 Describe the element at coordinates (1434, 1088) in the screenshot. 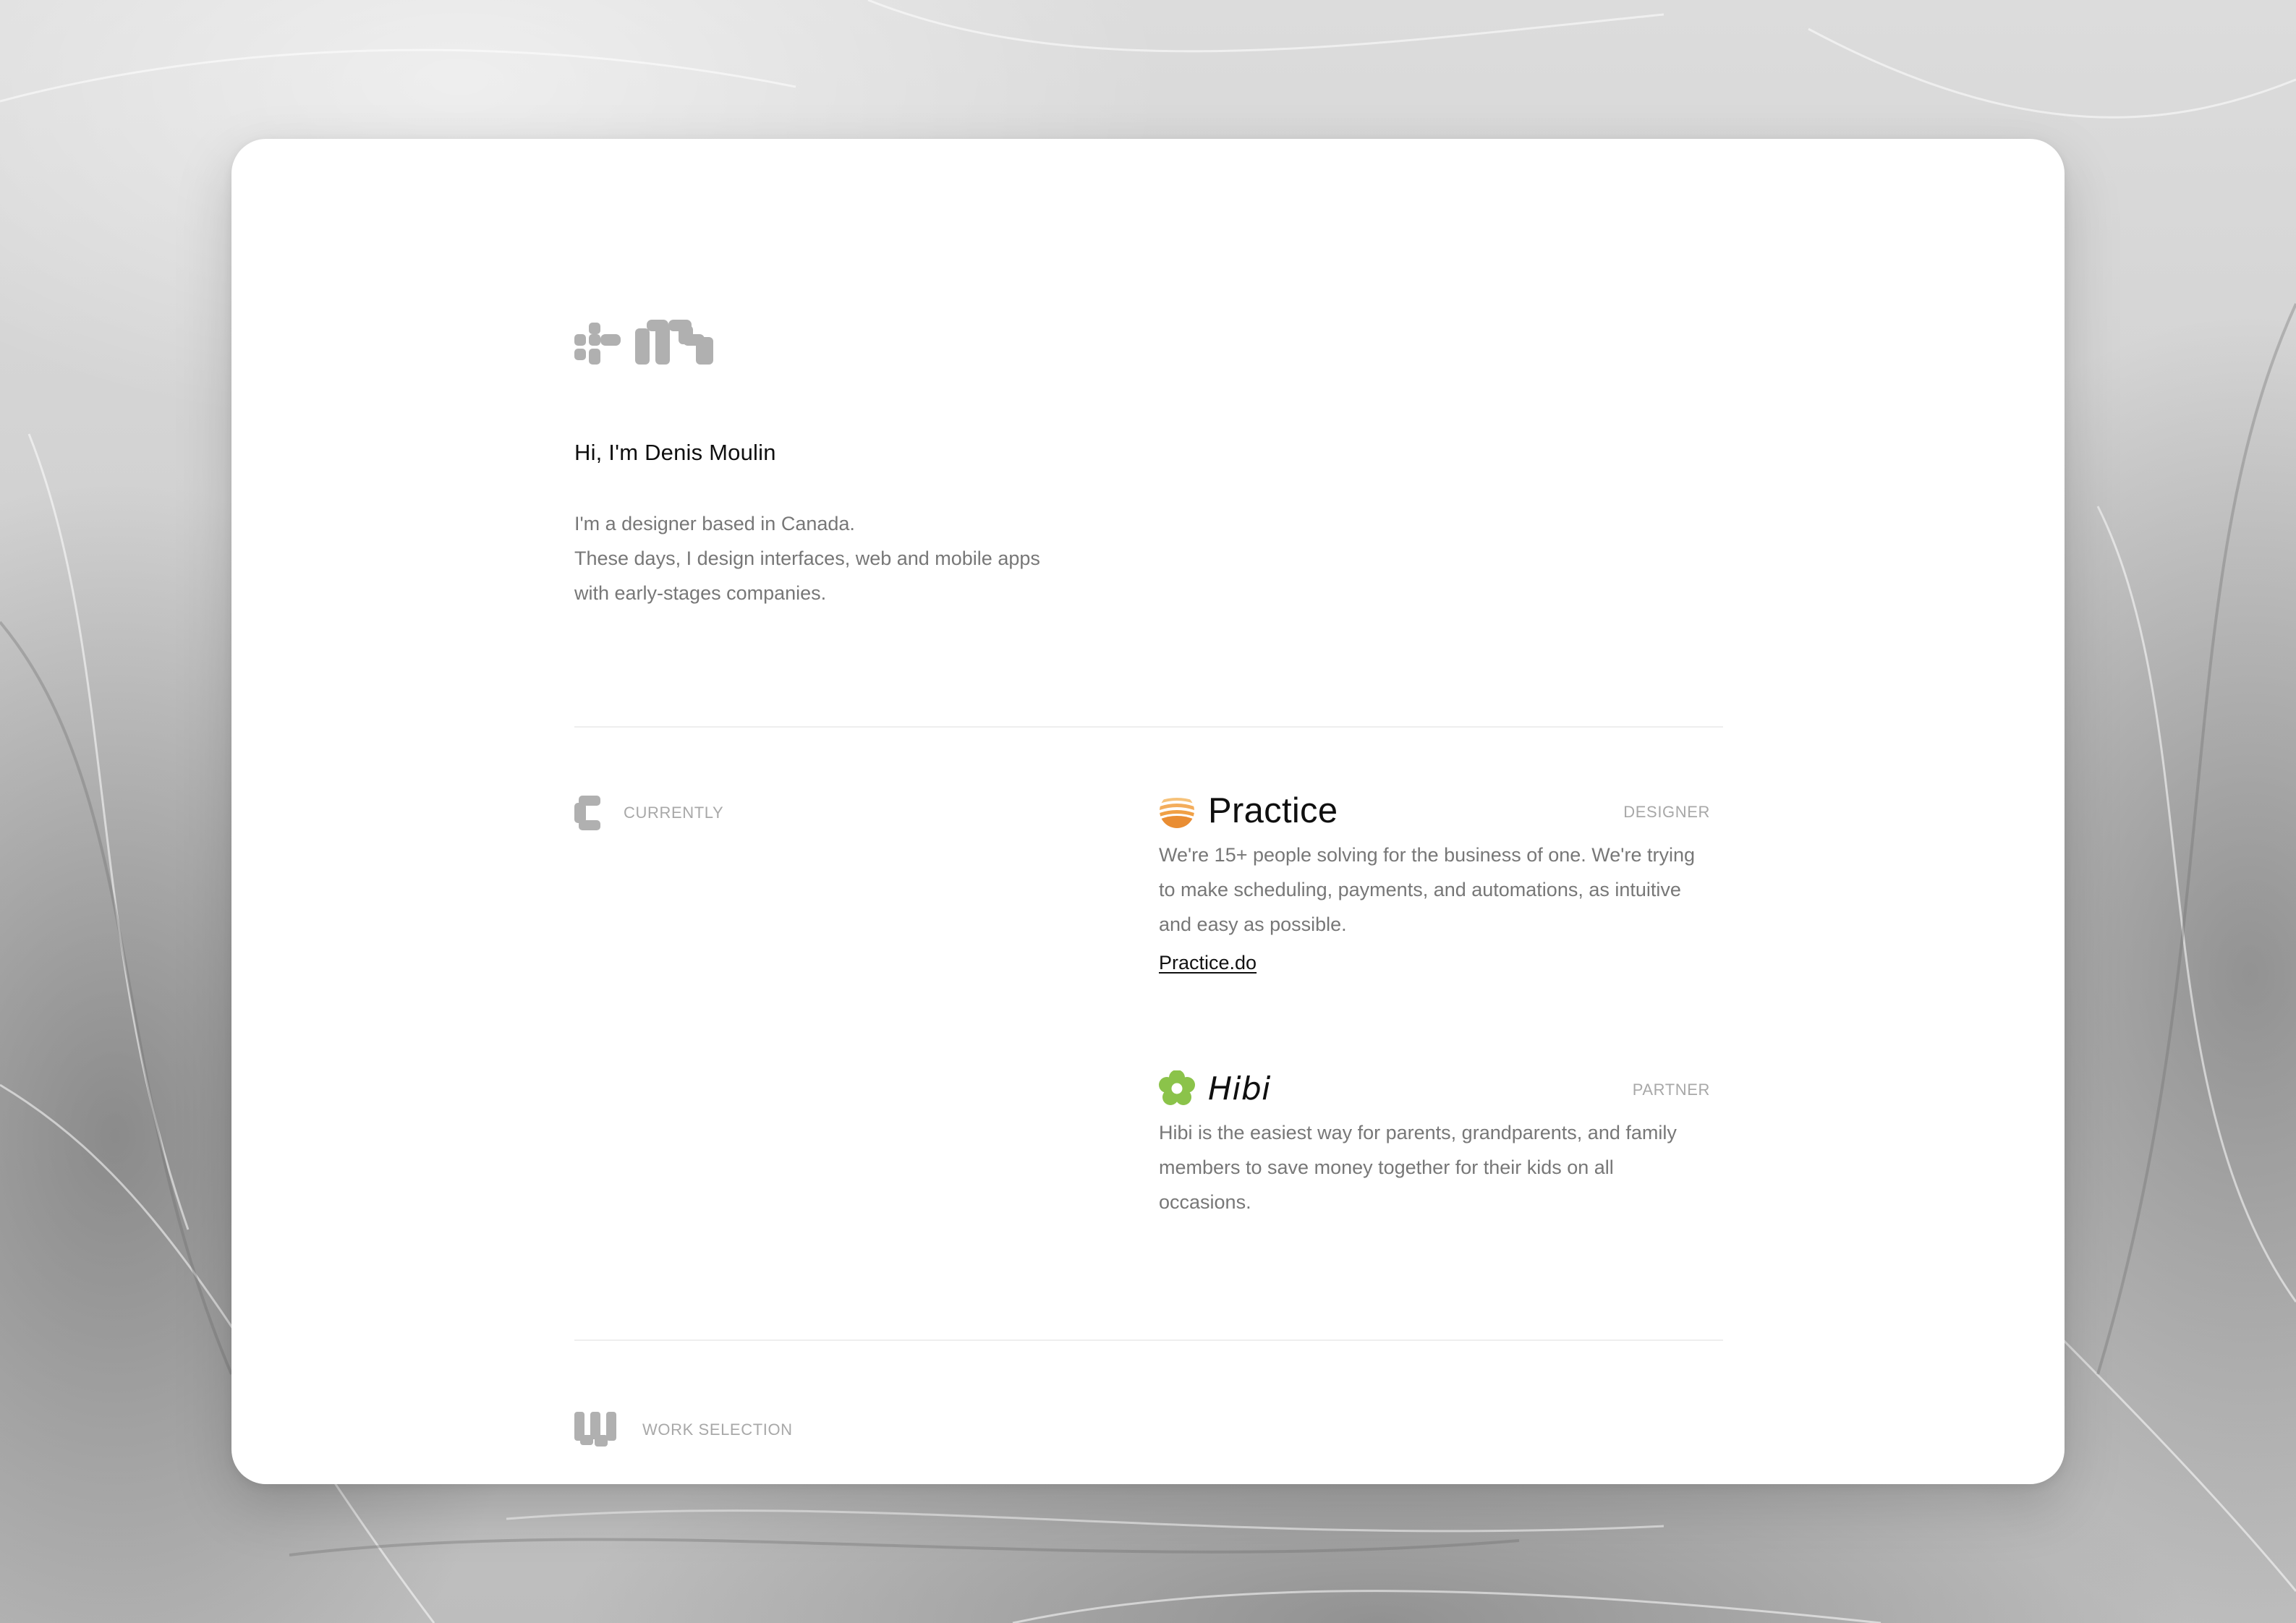

I see `job-header: Hibi PARTNER` at that location.